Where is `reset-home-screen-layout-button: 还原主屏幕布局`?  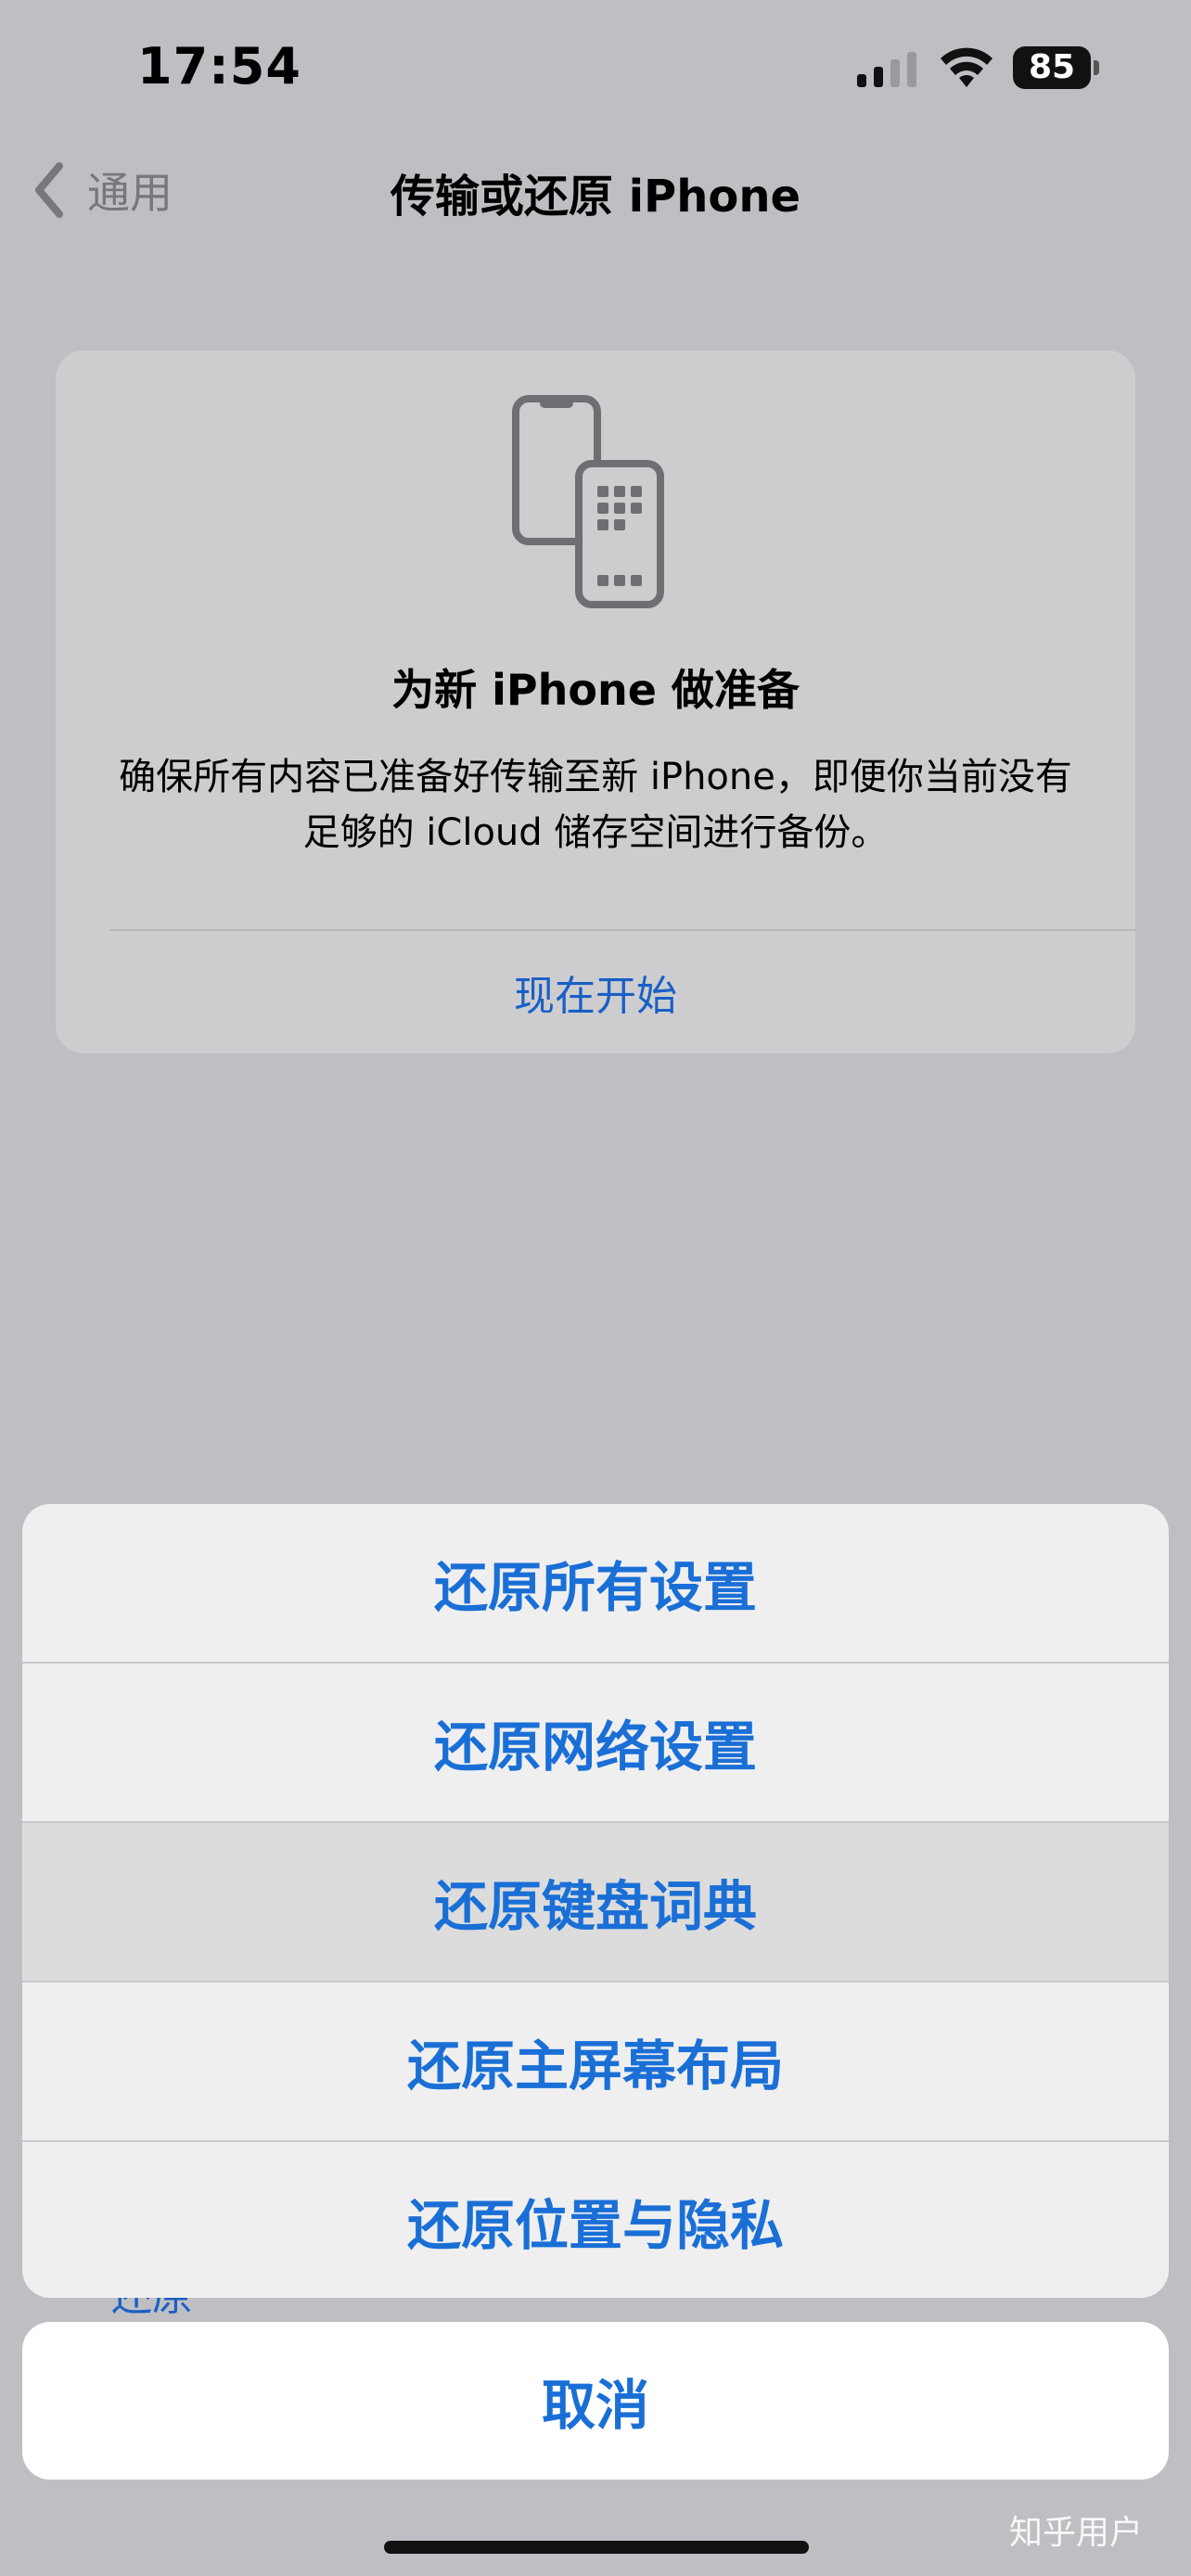 reset-home-screen-layout-button: 还原主屏幕布局 is located at coordinates (595, 2061).